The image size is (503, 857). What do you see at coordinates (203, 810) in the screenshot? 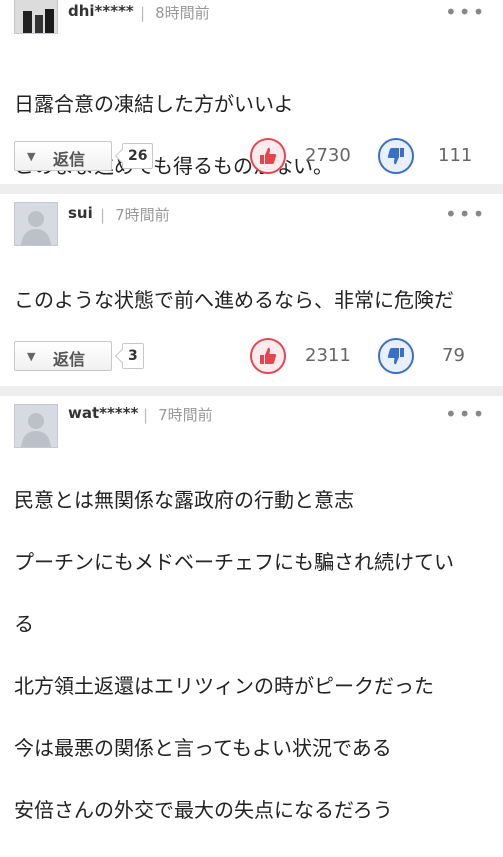
I see `comment-line: 安倍さんの外交で最大の失点になるだろう` at bounding box center [203, 810].